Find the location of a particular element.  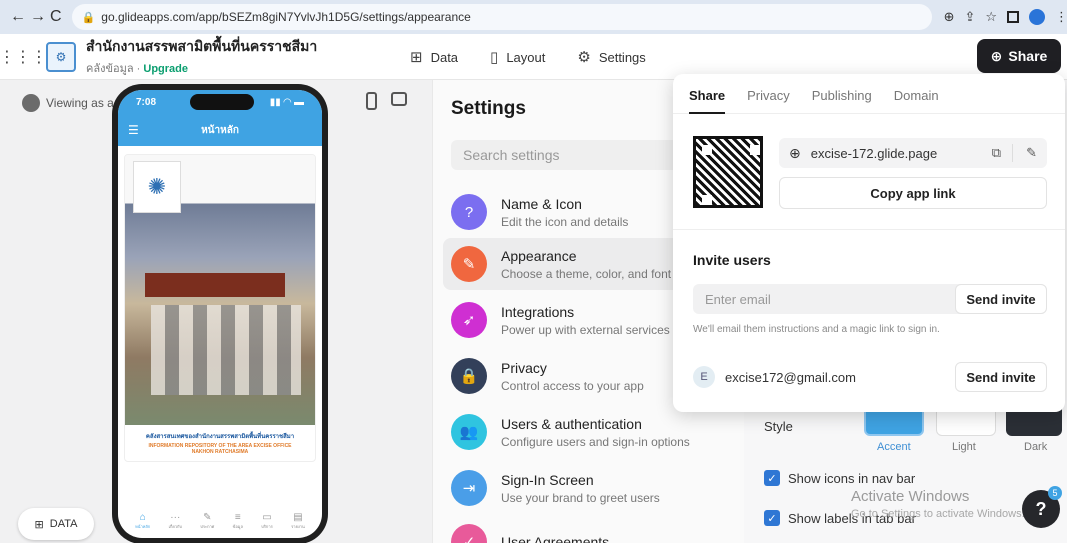

profile-icon is located at coordinates (1037, 17).